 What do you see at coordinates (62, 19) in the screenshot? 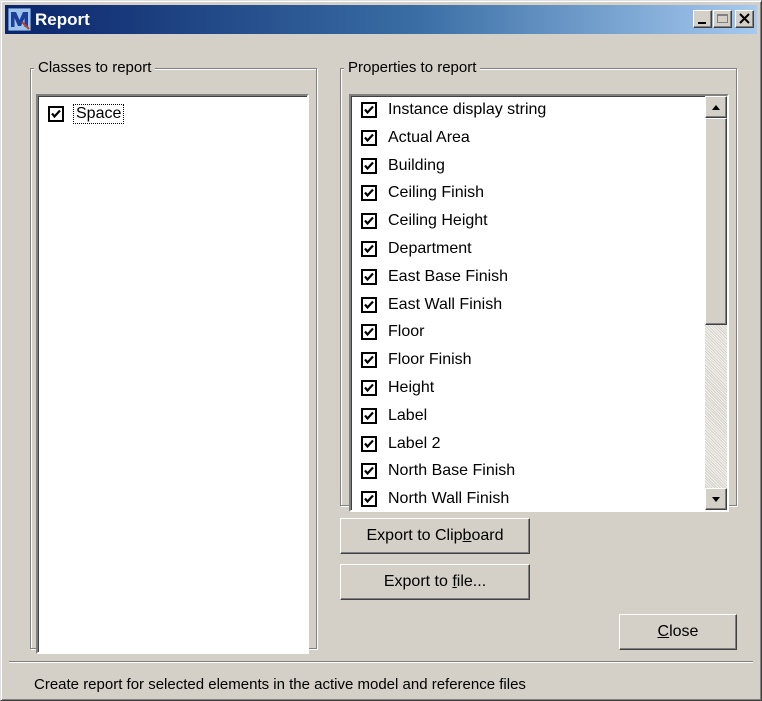
I see `window-title: Report` at bounding box center [62, 19].